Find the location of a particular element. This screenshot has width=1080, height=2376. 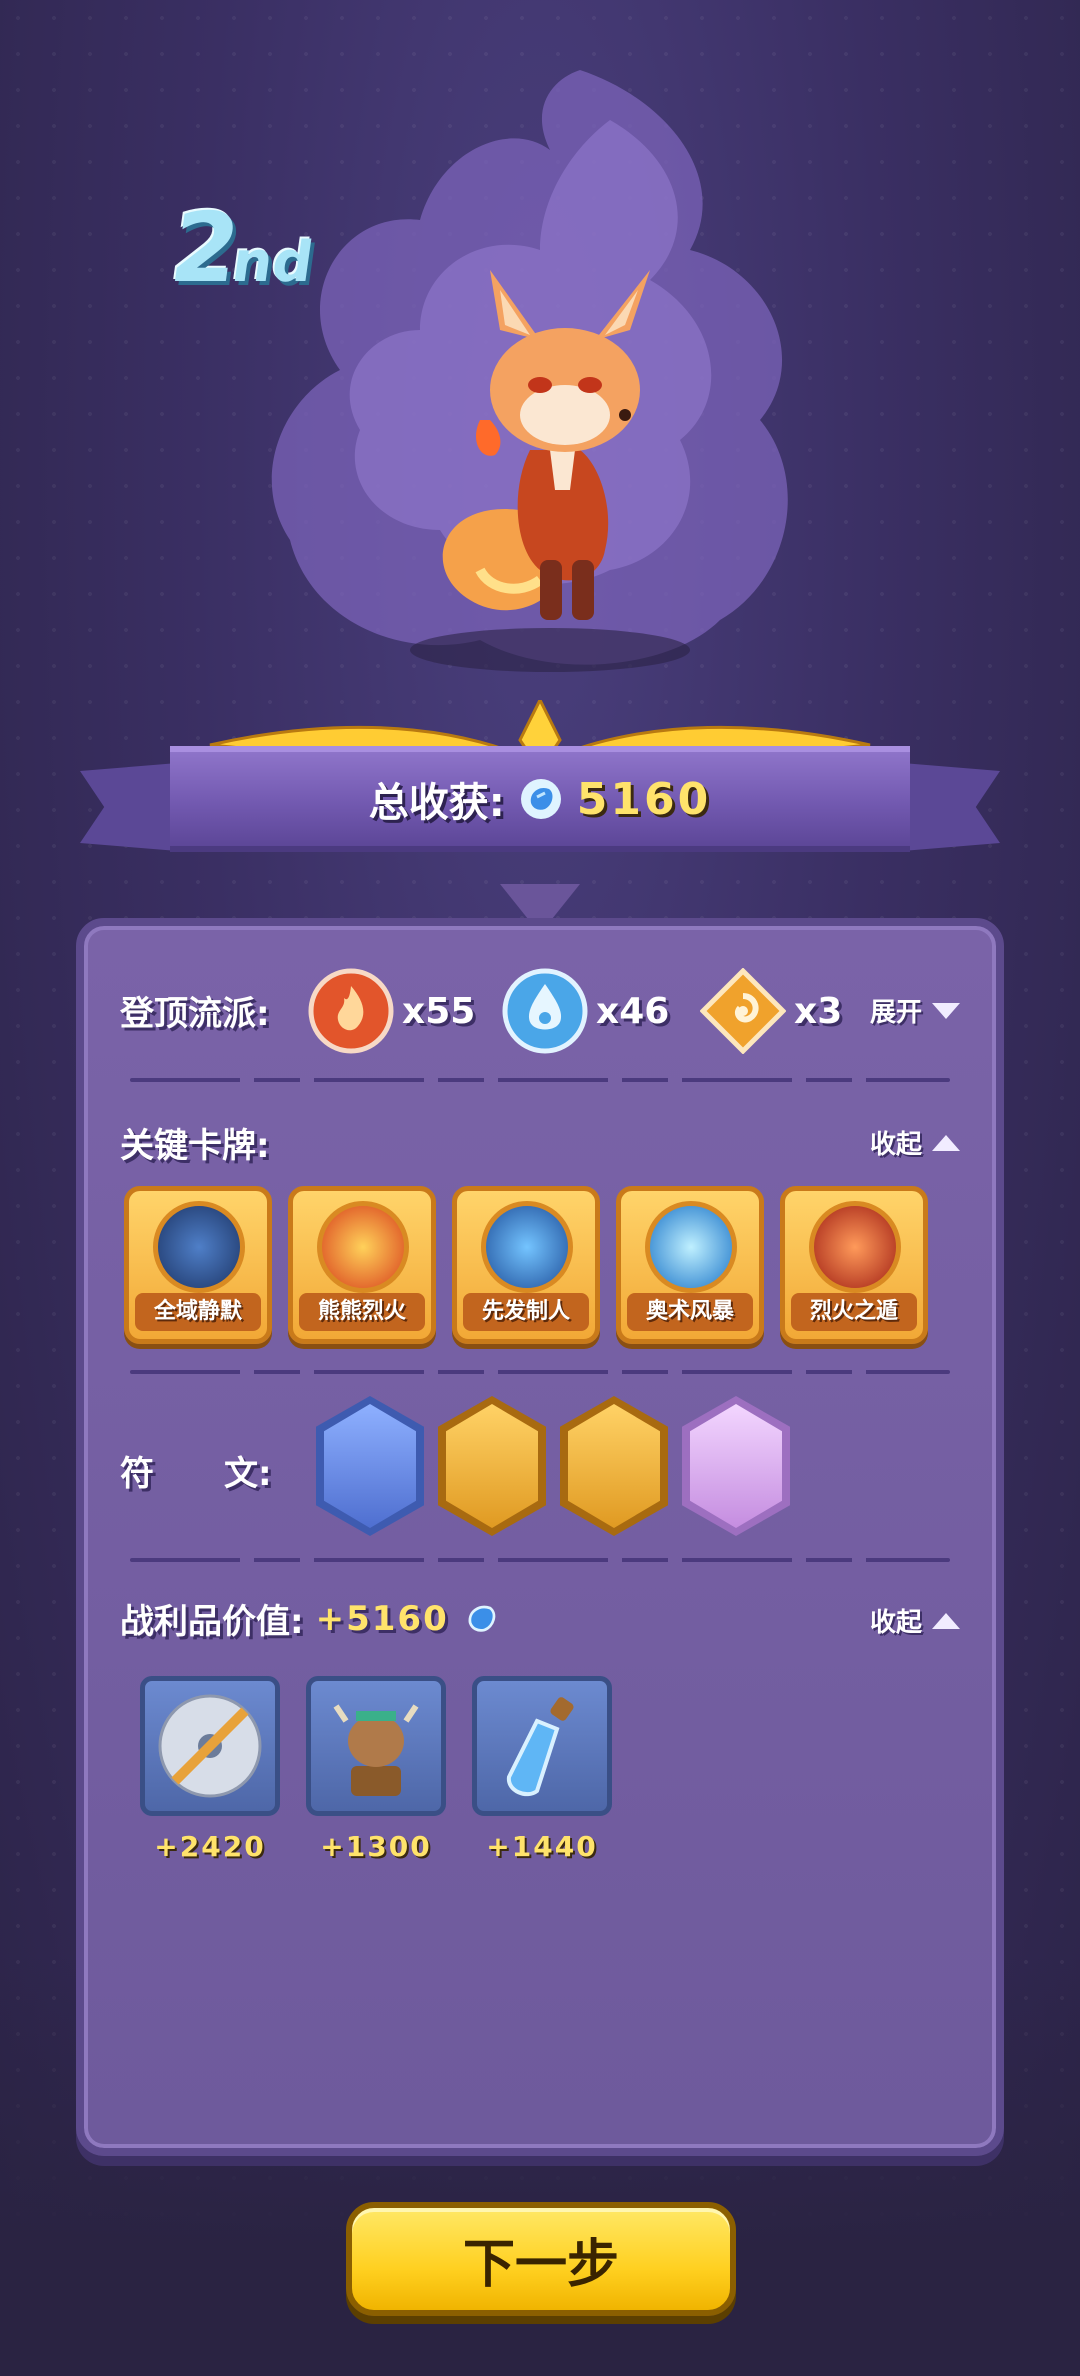

next-button: 下一步 is located at coordinates (541, 2259).